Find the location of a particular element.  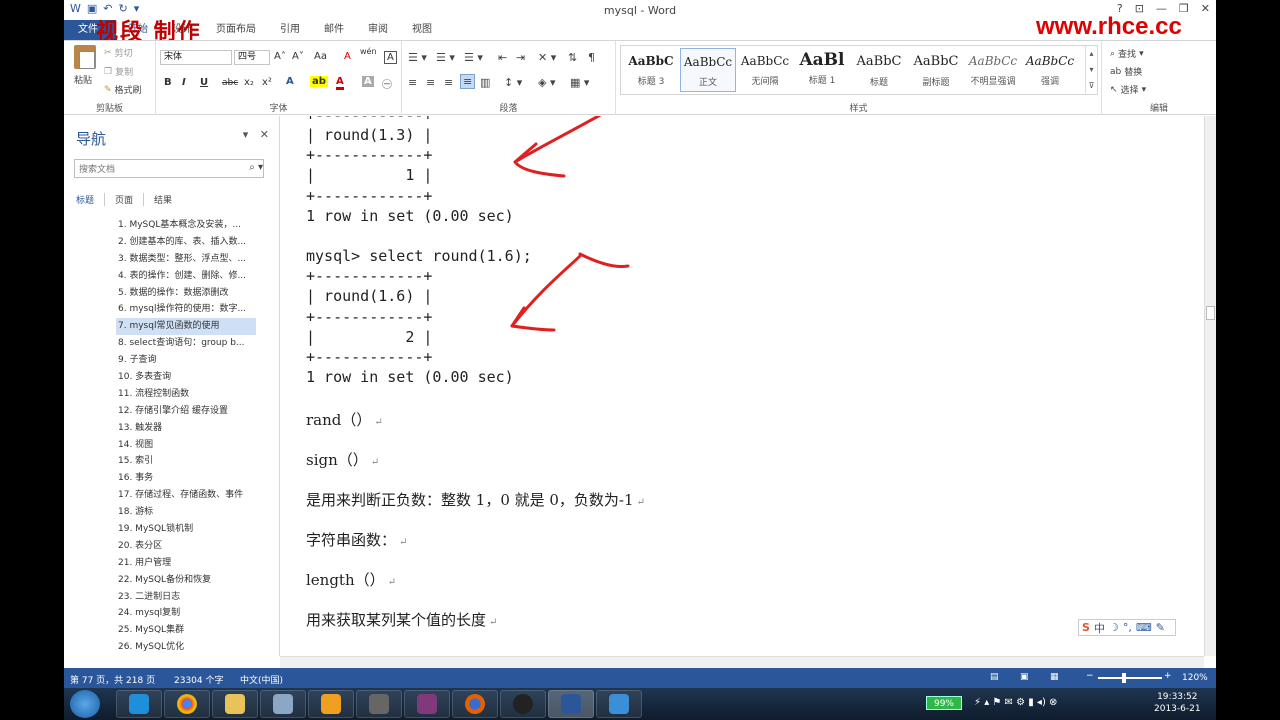

nav-heading-item: 22. MySQL备份和恢复 is located at coordinates (186, 580).